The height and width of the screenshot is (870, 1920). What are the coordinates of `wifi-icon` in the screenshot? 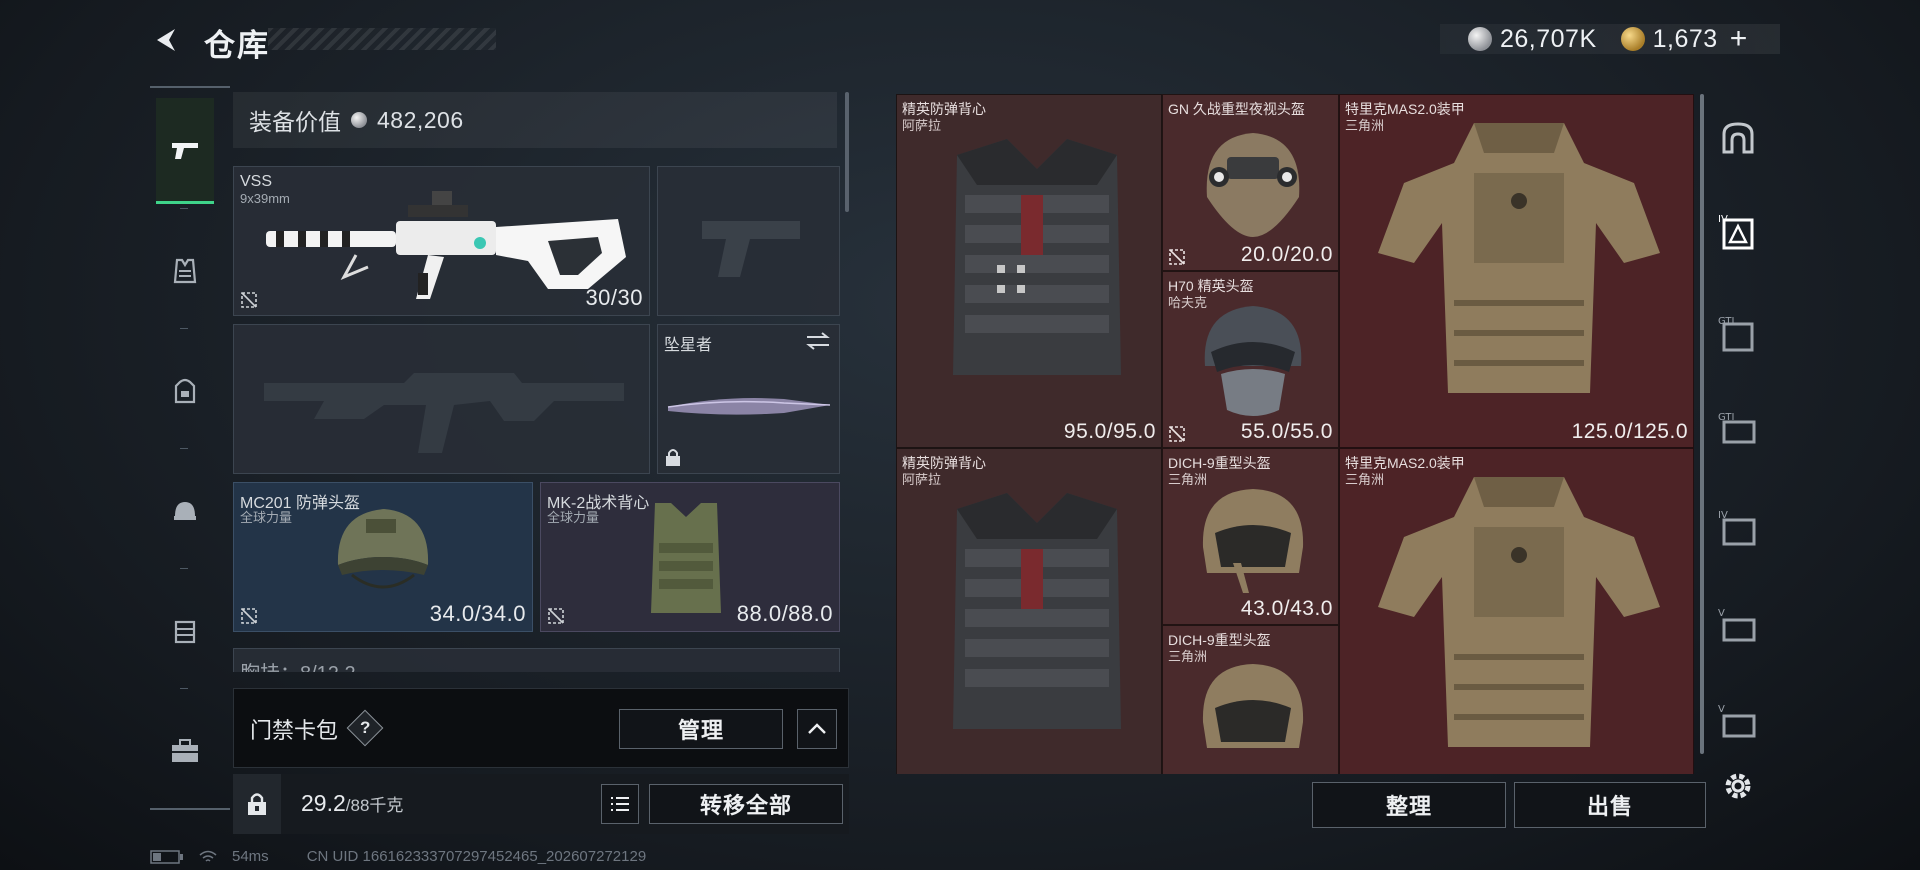 It's located at (208, 856).